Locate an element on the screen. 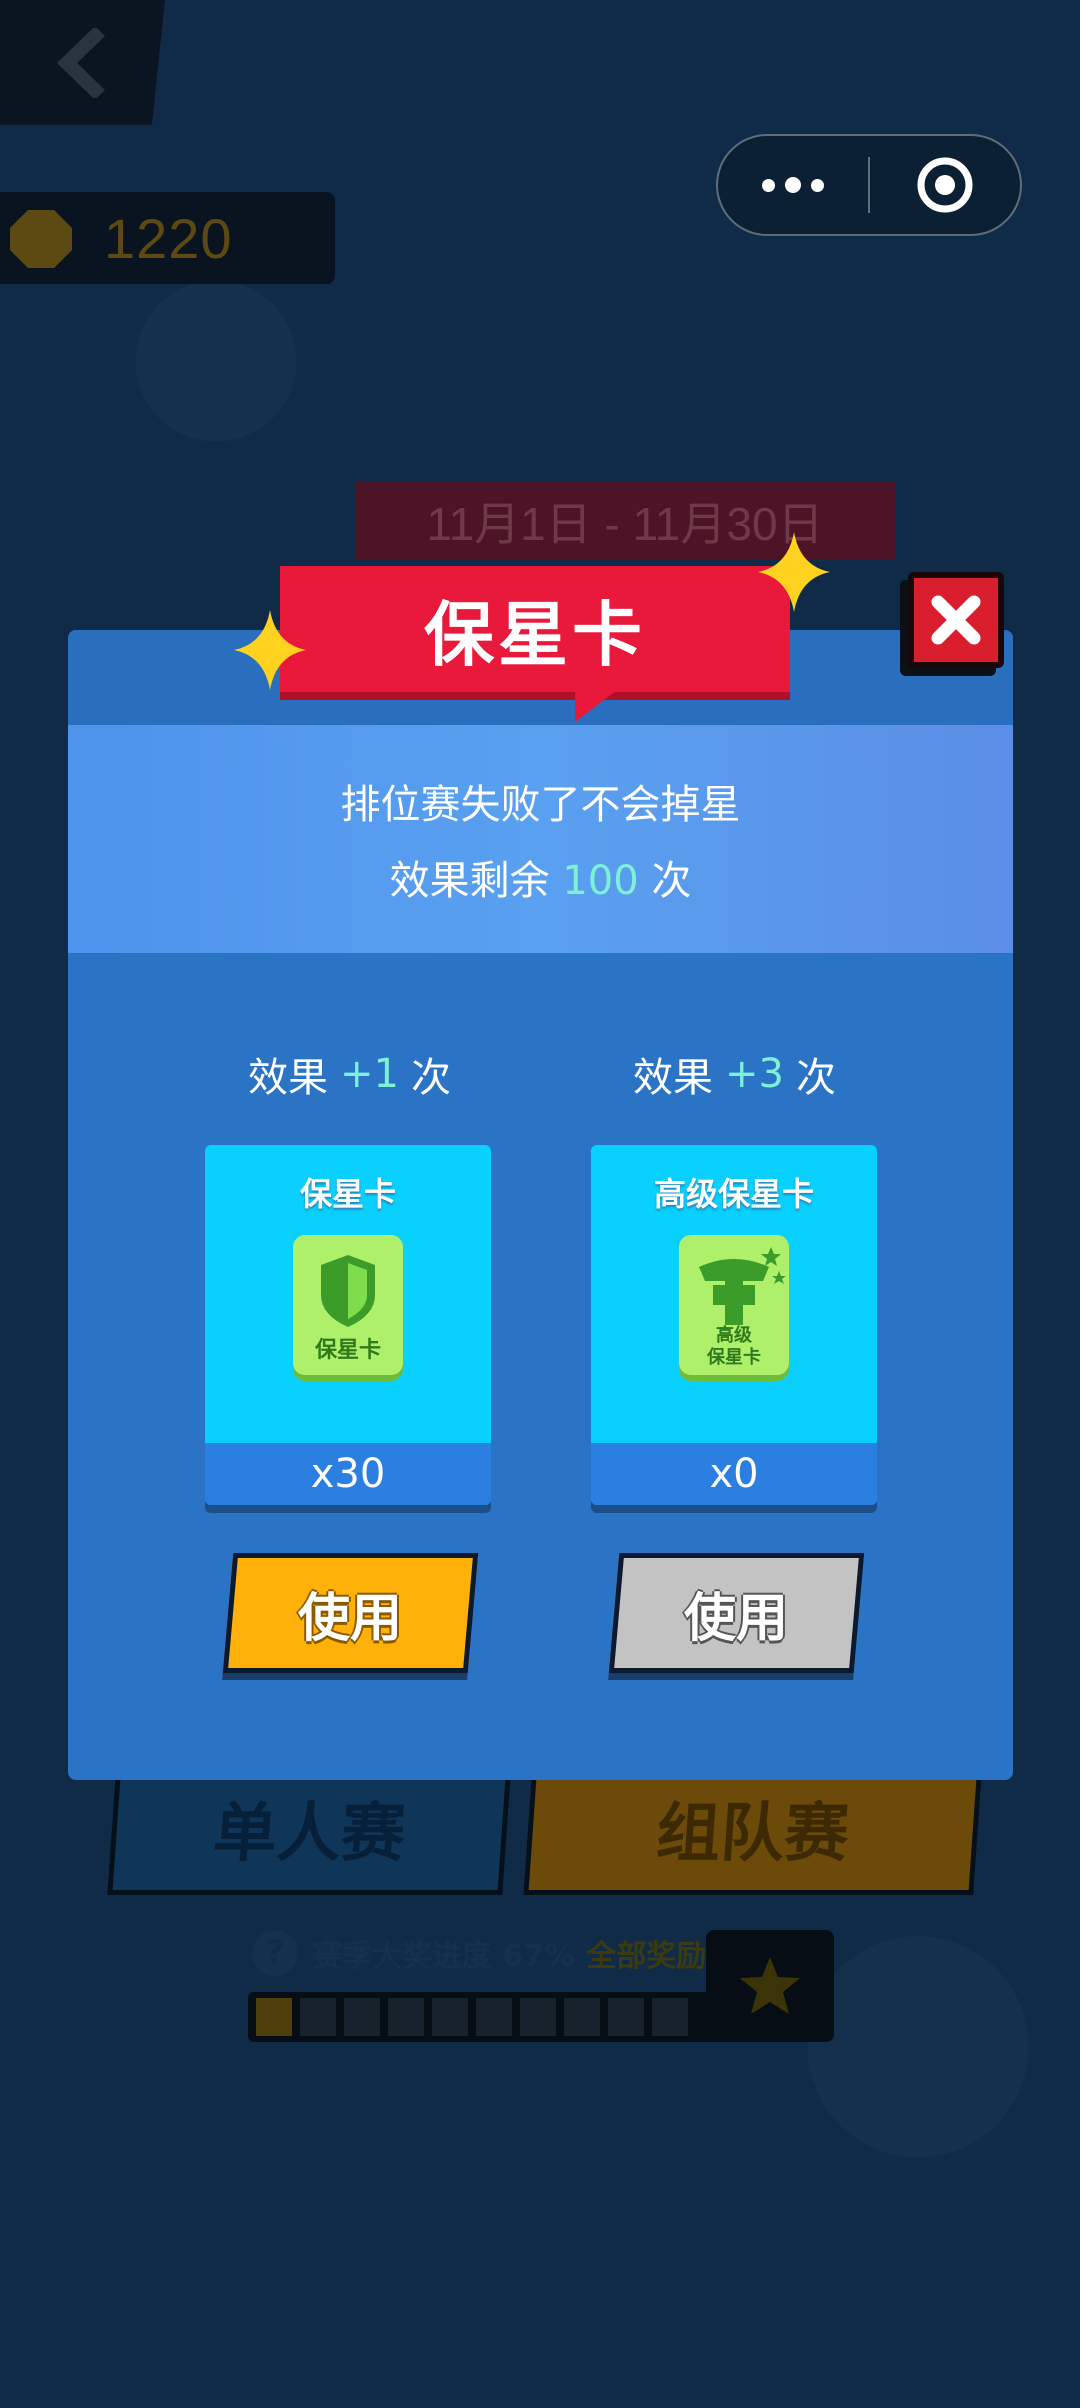  modal-title-ribbon: 保星卡 is located at coordinates (535, 644).